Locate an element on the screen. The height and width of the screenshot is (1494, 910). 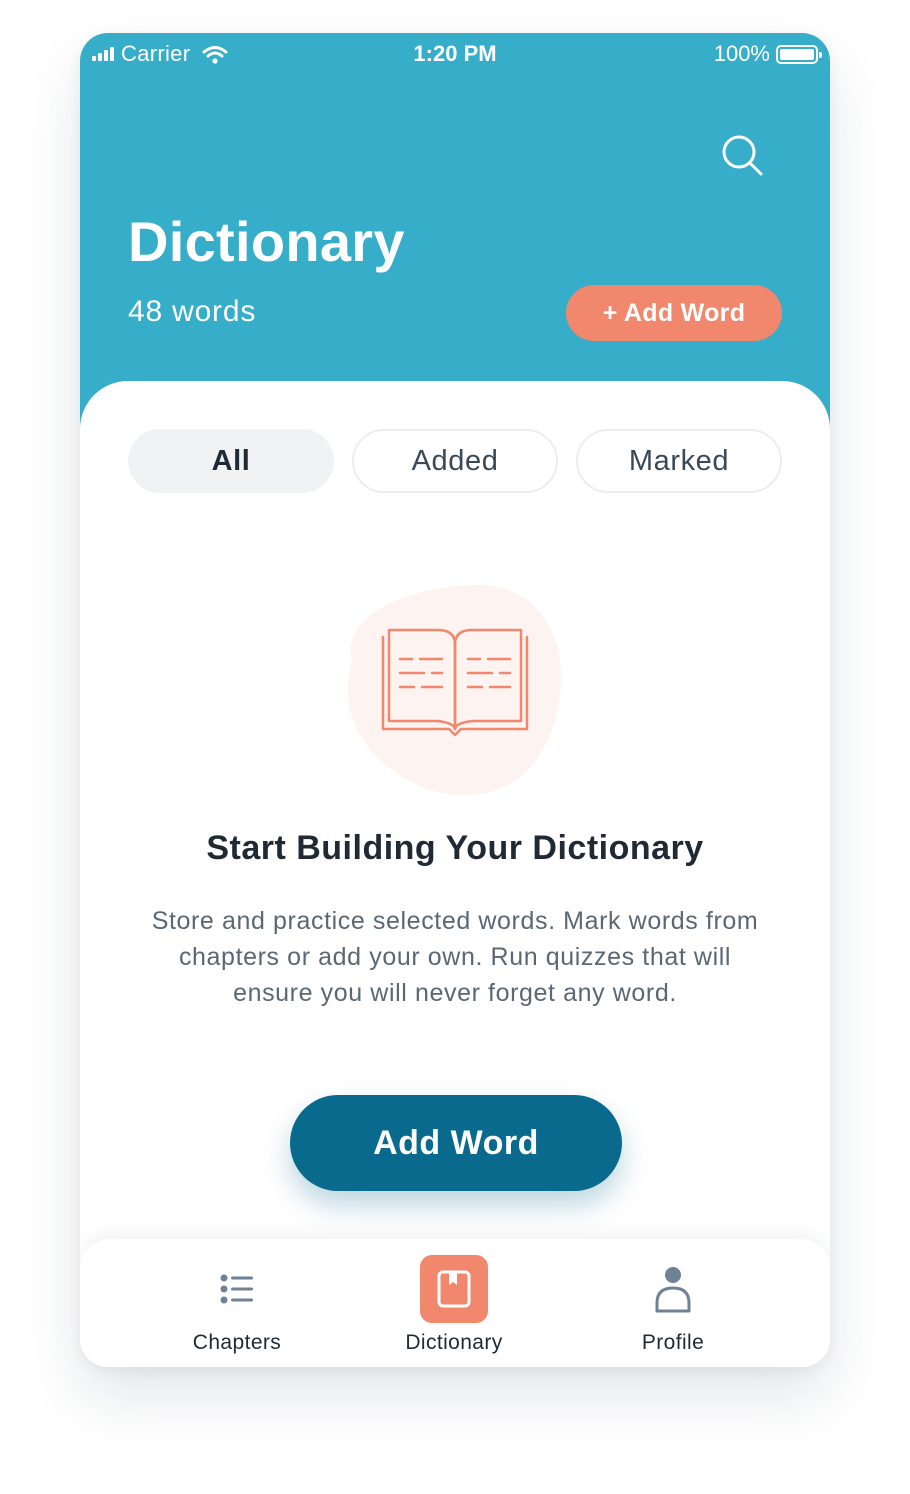
tab-profile: Profile is located at coordinates (673, 1303).